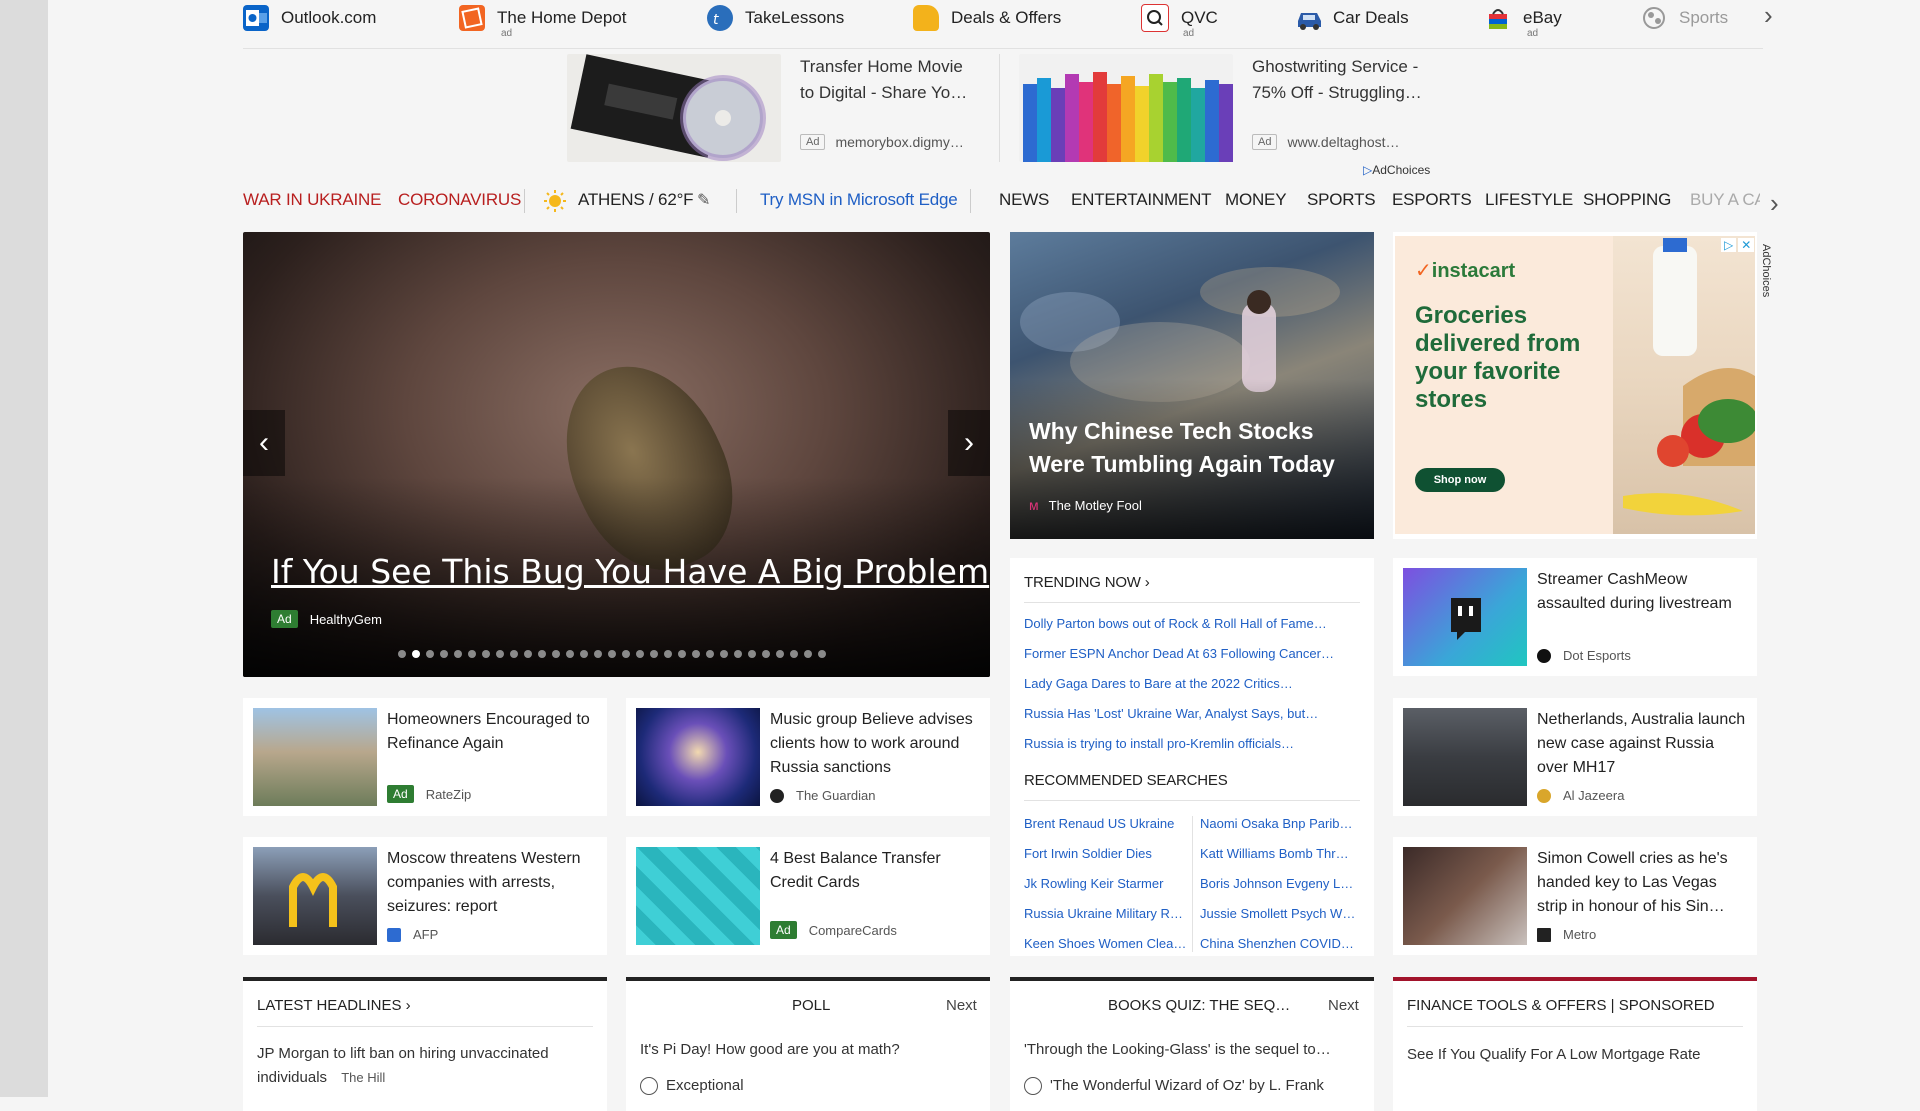 This screenshot has height=1111, width=1920. What do you see at coordinates (1106, 853) in the screenshot?
I see `recommended-search-link: Fort Irwin Soldier Dies` at bounding box center [1106, 853].